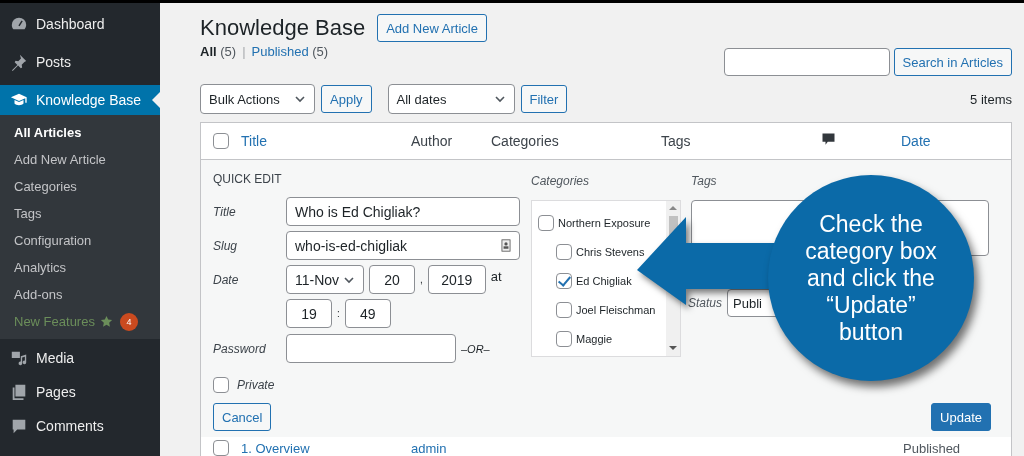  What do you see at coordinates (346, 99) in the screenshot?
I see `apply-button: Apply` at bounding box center [346, 99].